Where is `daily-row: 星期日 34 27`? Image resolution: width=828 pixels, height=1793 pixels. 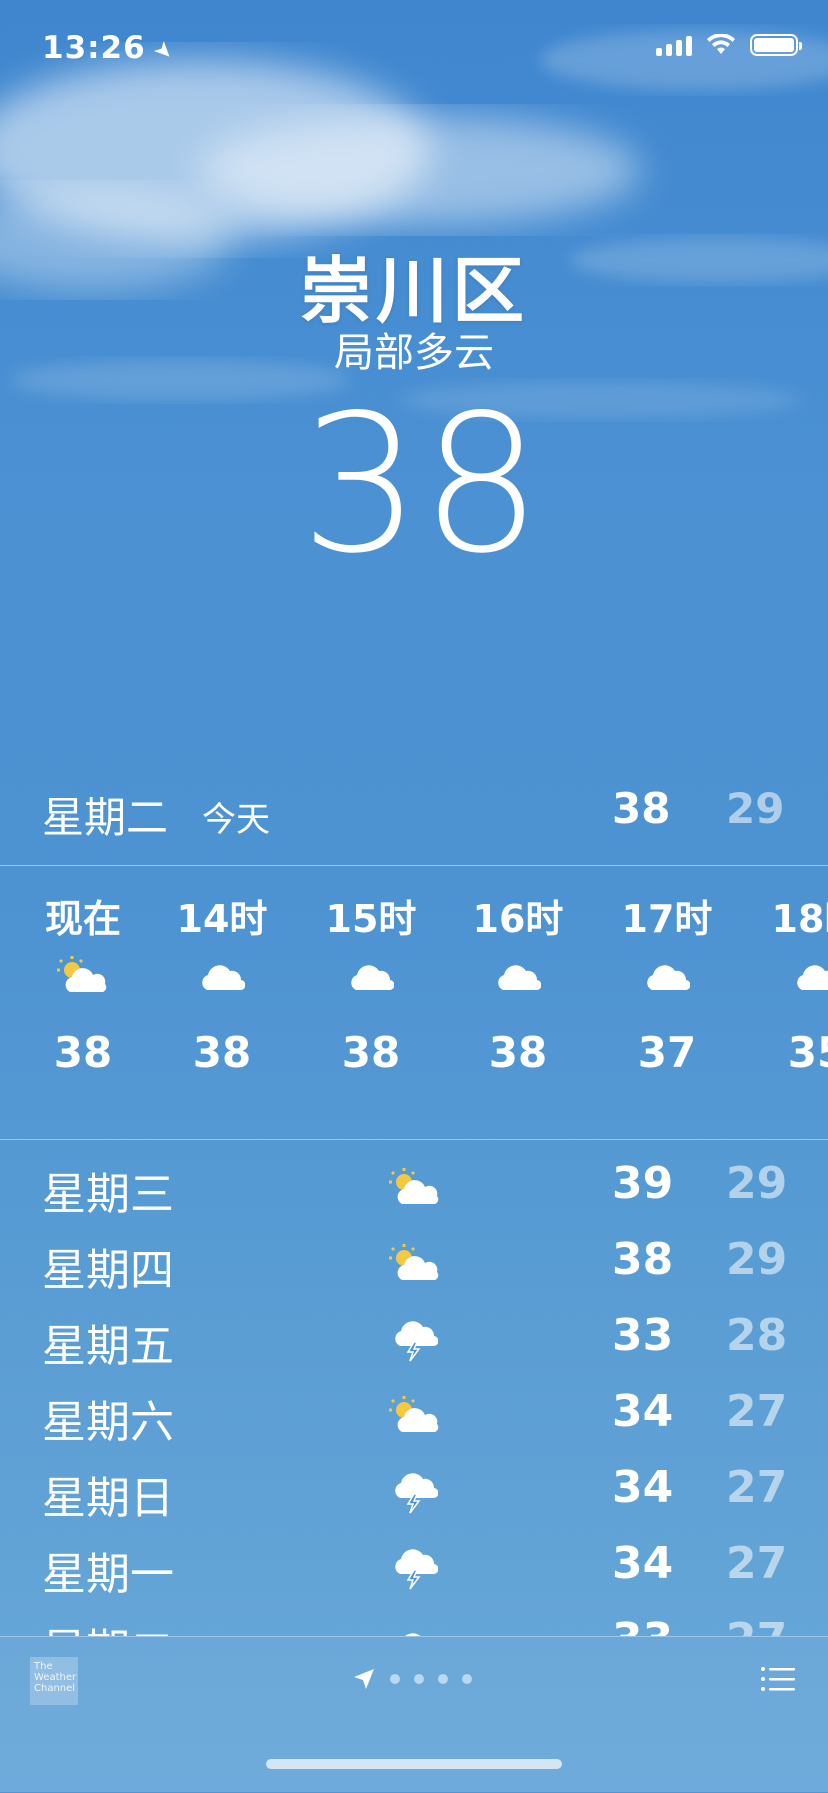
daily-row: 星期日 34 27 is located at coordinates (414, 1492).